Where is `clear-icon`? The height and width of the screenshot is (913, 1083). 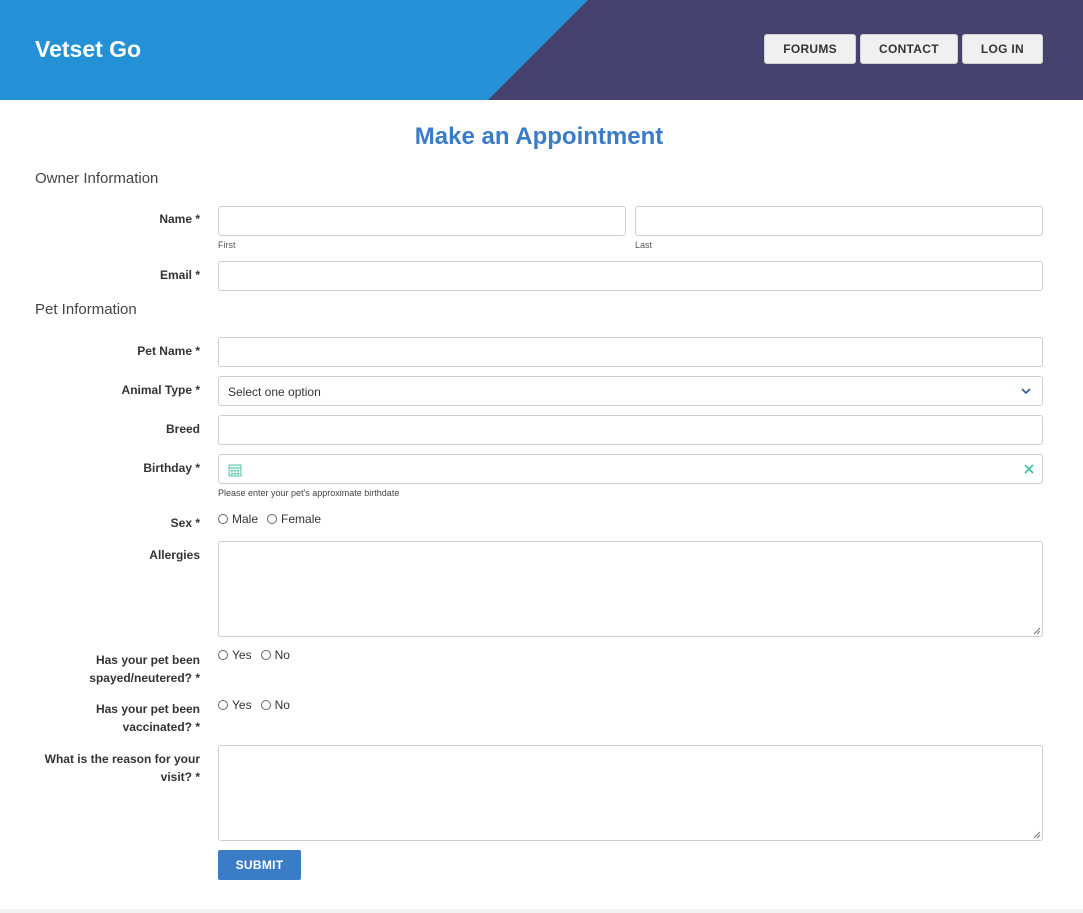 clear-icon is located at coordinates (1029, 469).